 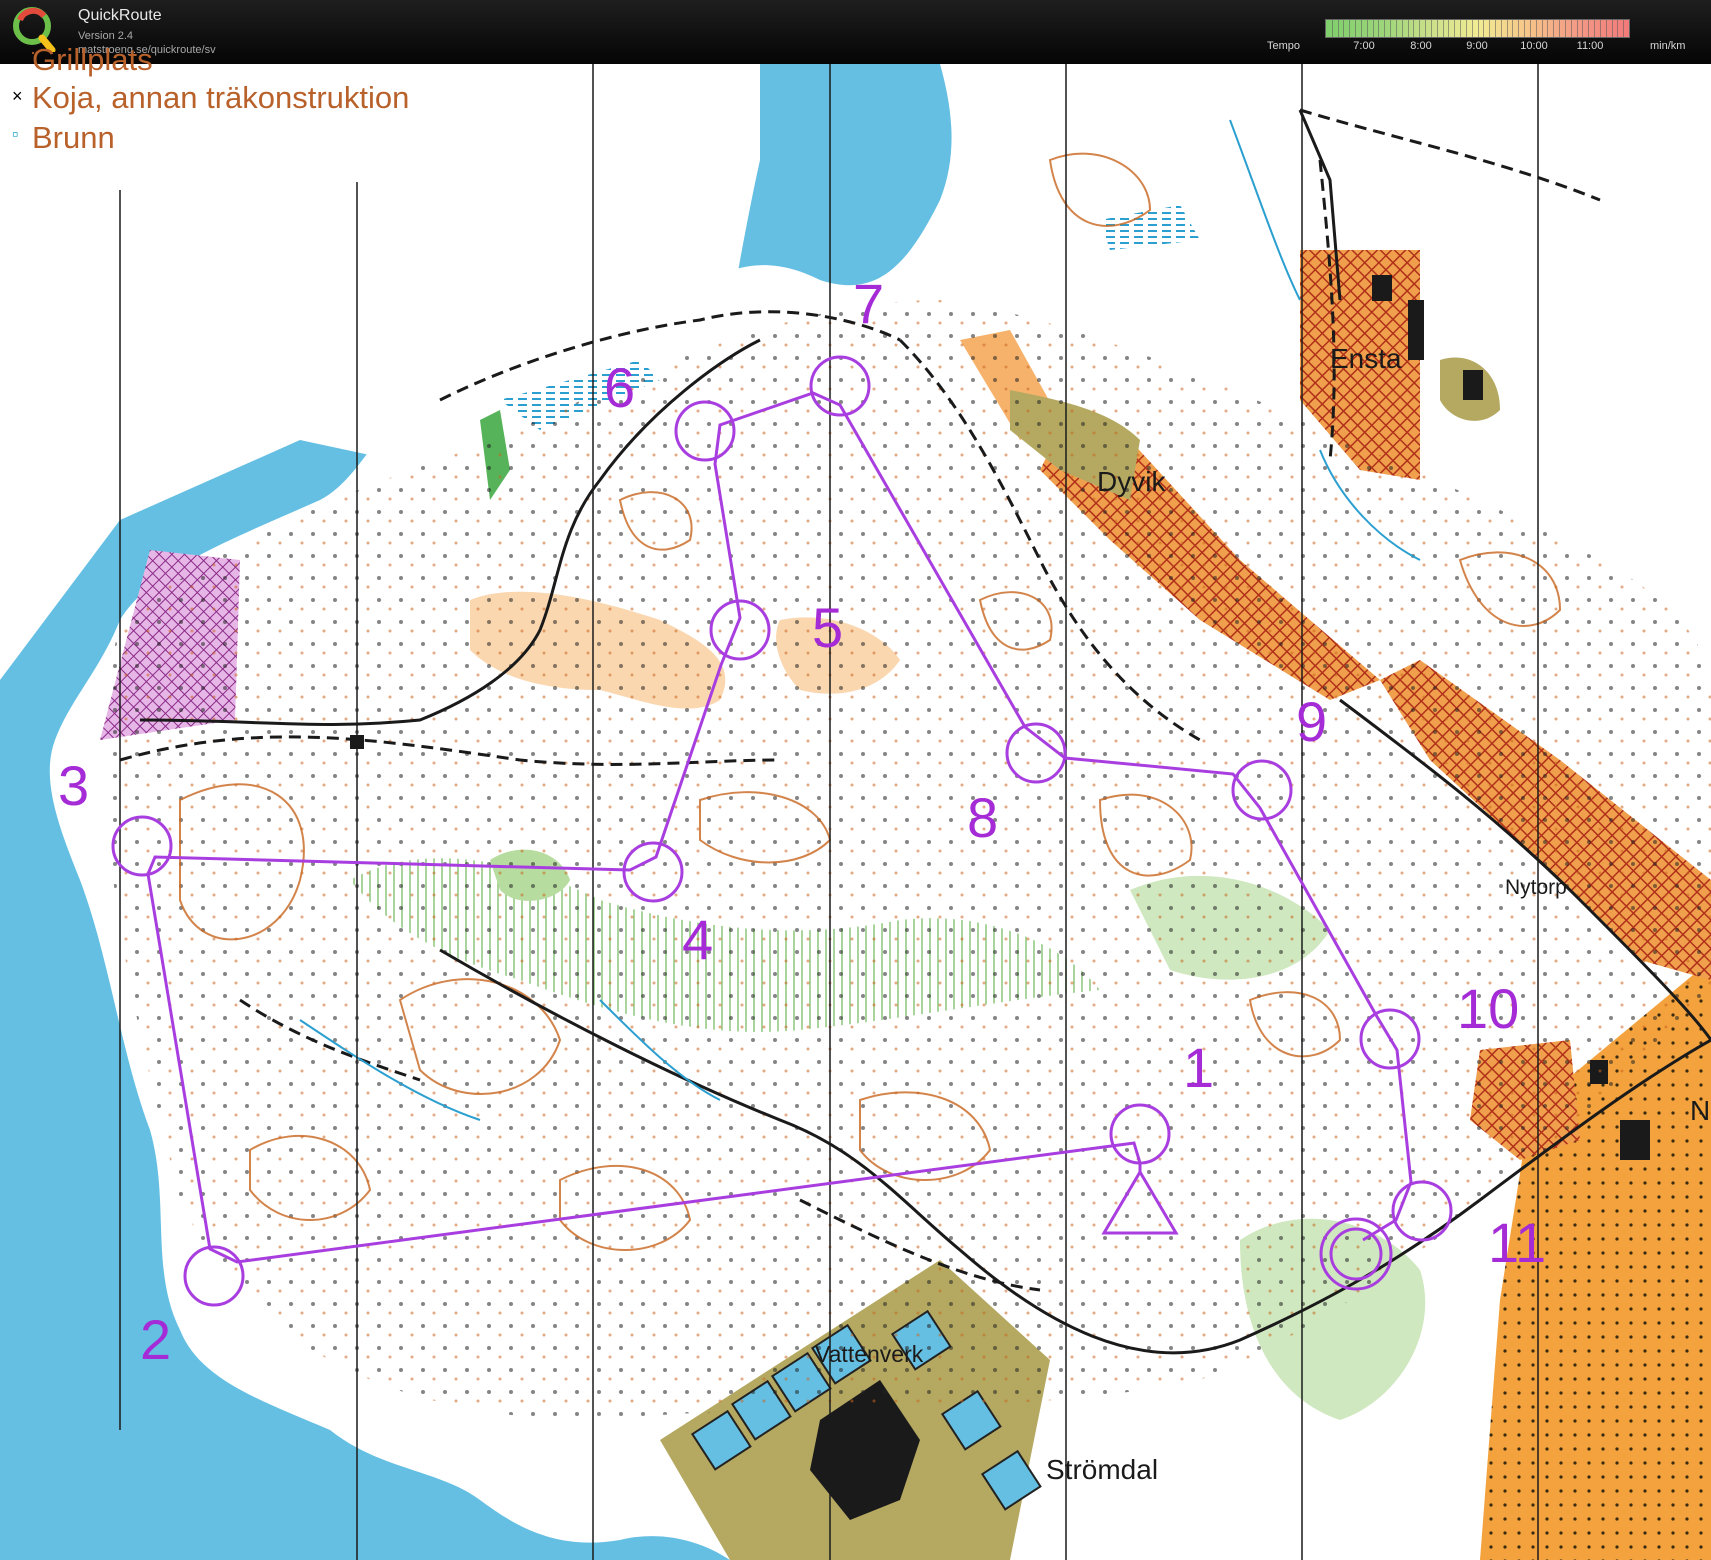 What do you see at coordinates (33, 52) in the screenshot?
I see `grillplats-symbol: ·` at bounding box center [33, 52].